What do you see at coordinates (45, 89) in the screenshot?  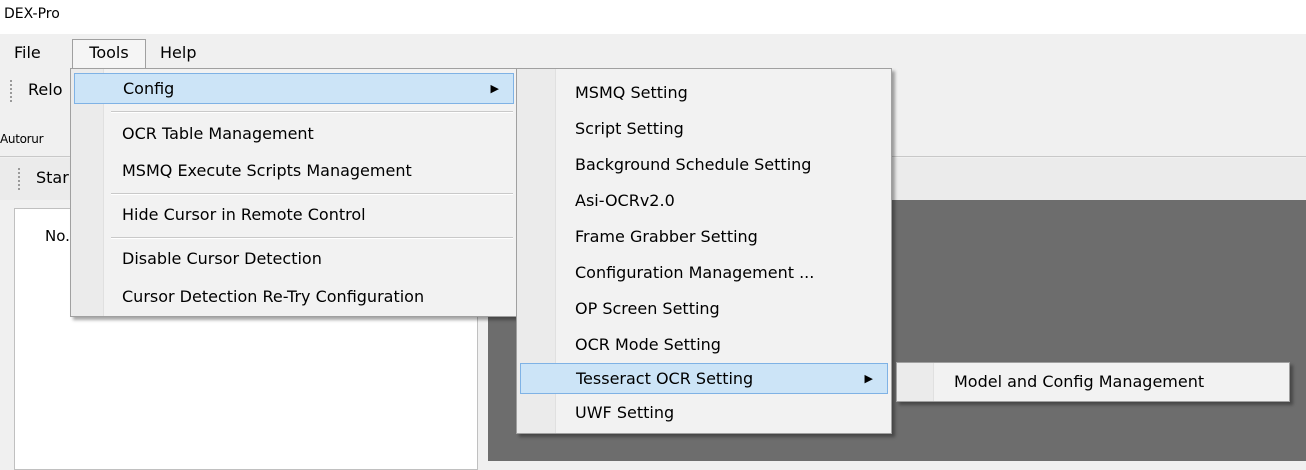 I see `reload-button: Relo` at bounding box center [45, 89].